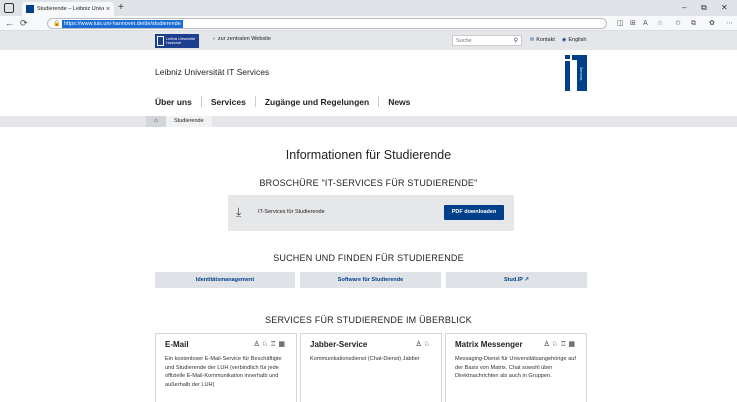 The width and height of the screenshot is (737, 402). I want to click on search-heading: SUCHEN UND FINDEN FÜR STUDIERENDE, so click(368, 258).